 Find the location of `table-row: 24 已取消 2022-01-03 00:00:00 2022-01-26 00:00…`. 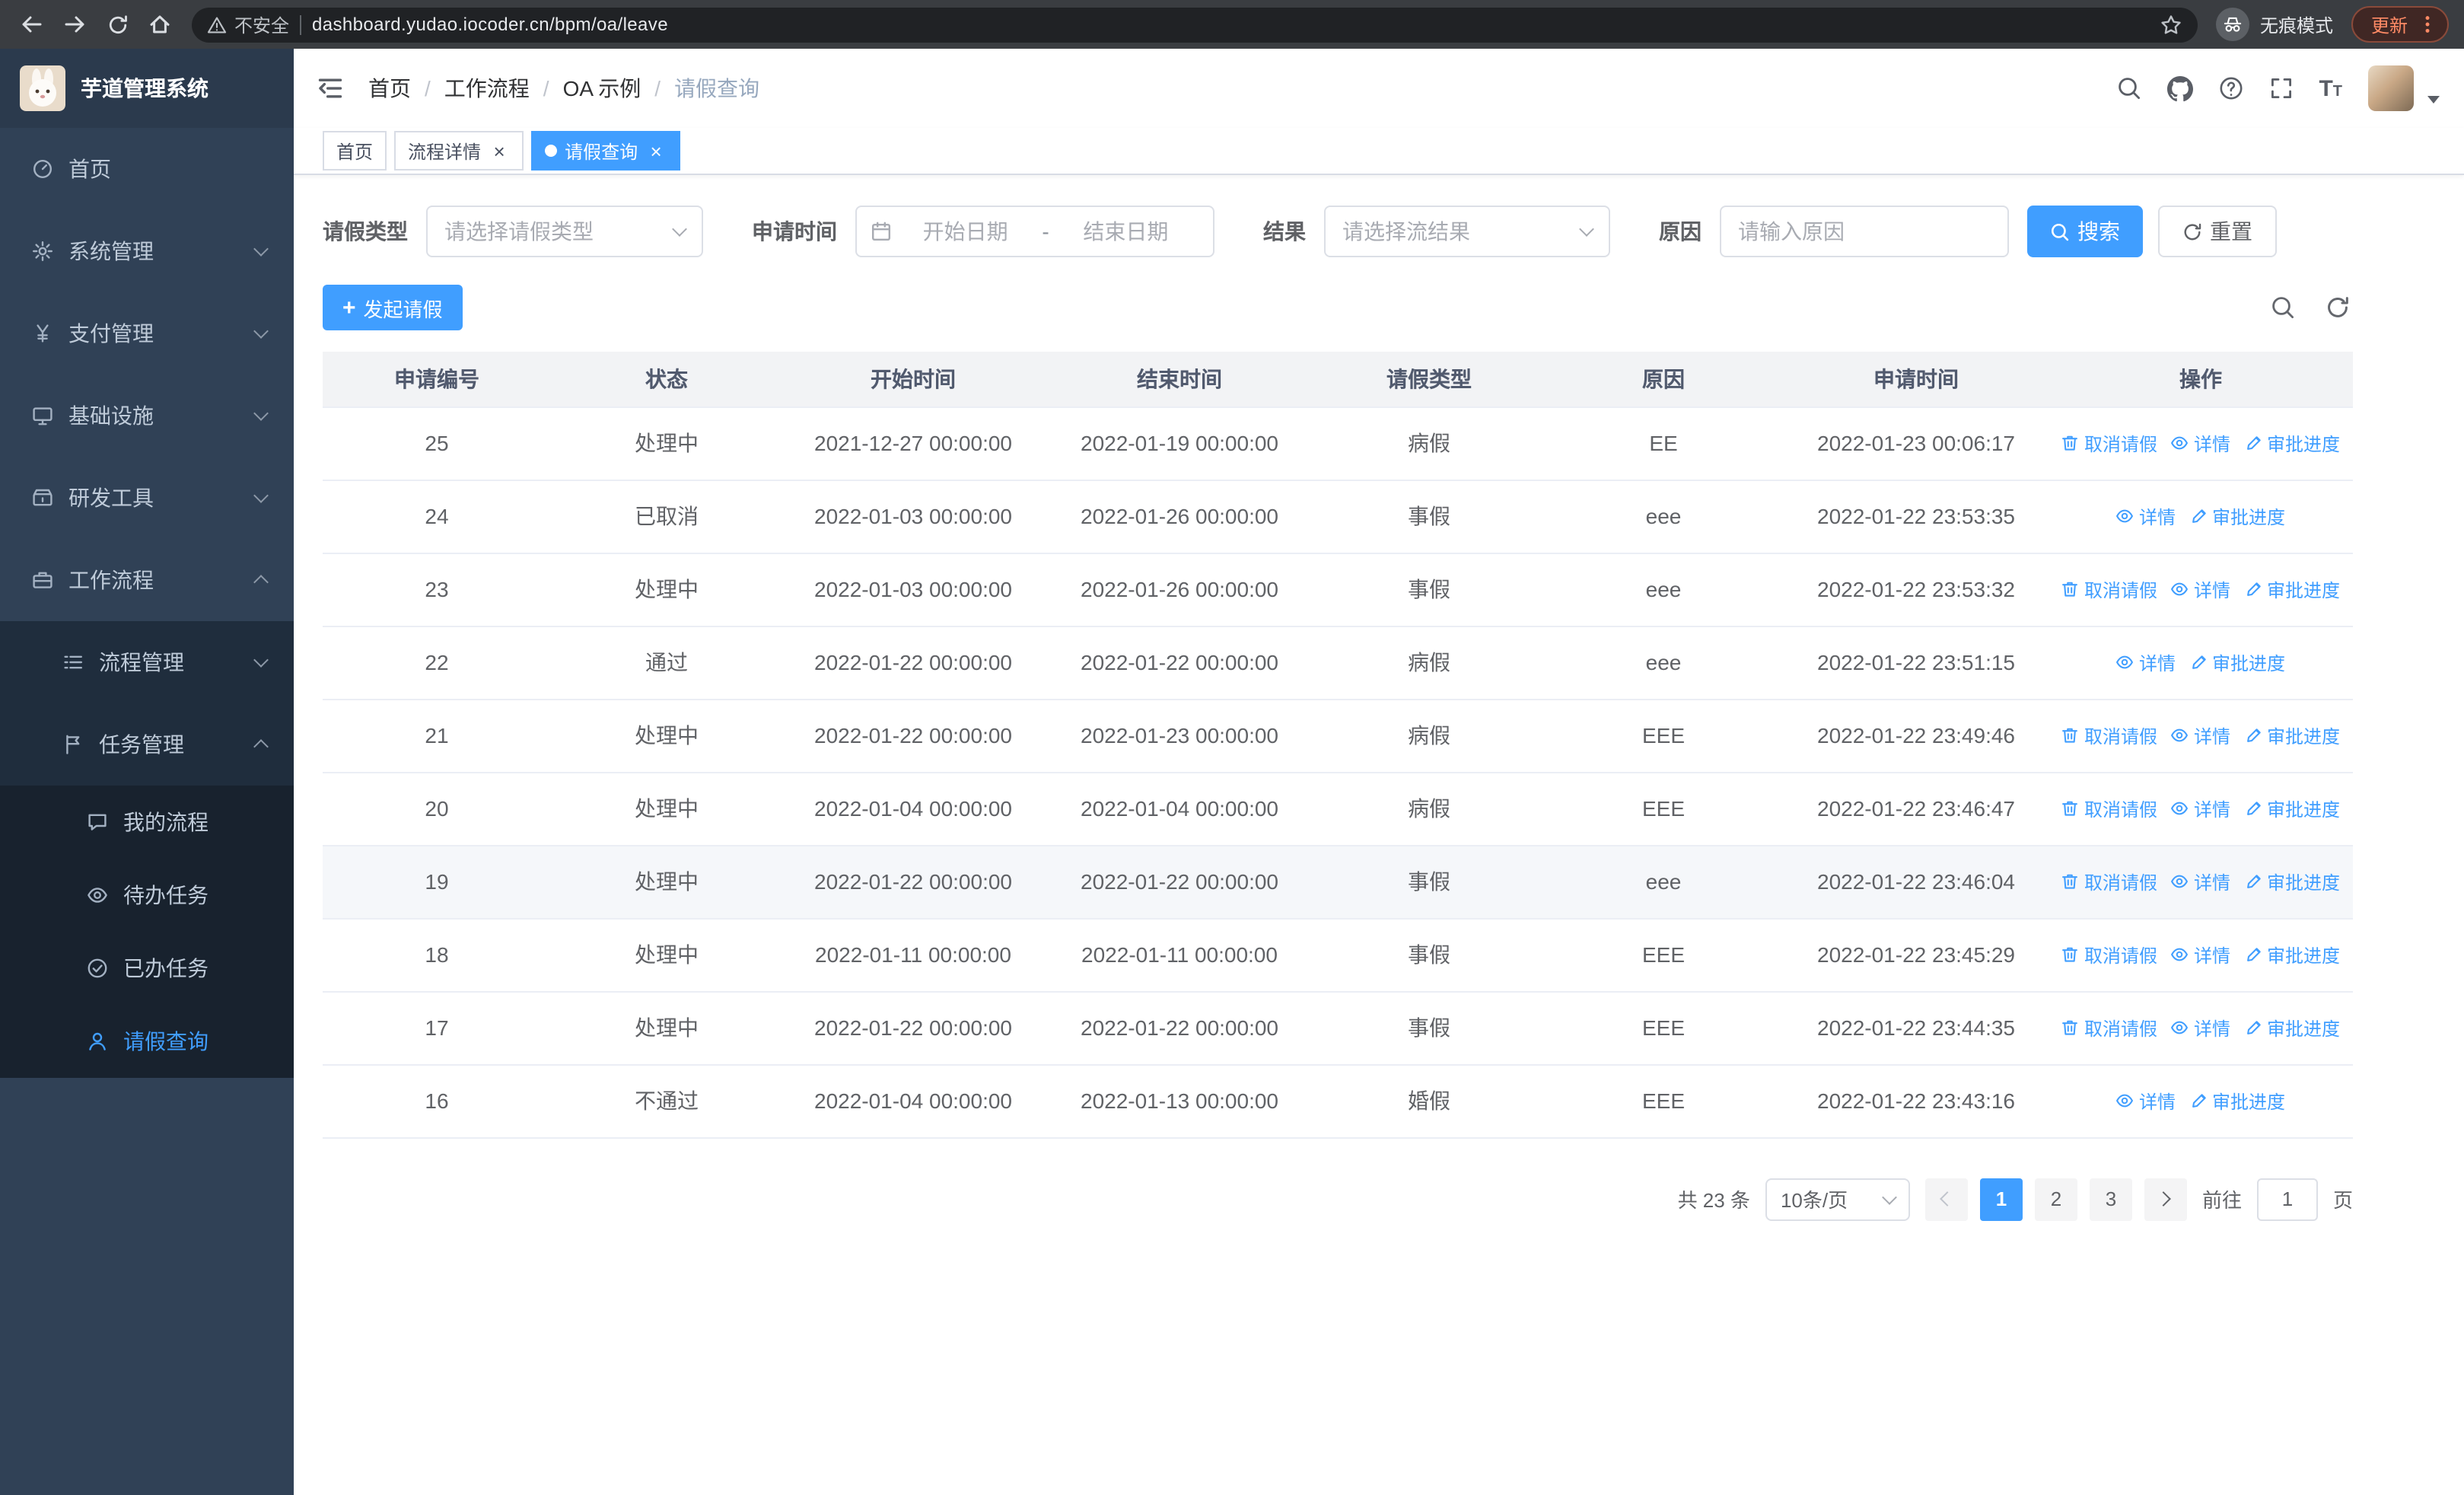

table-row: 24 已取消 2022-01-03 00:00:00 2022-01-26 00:00… is located at coordinates (1338, 516).